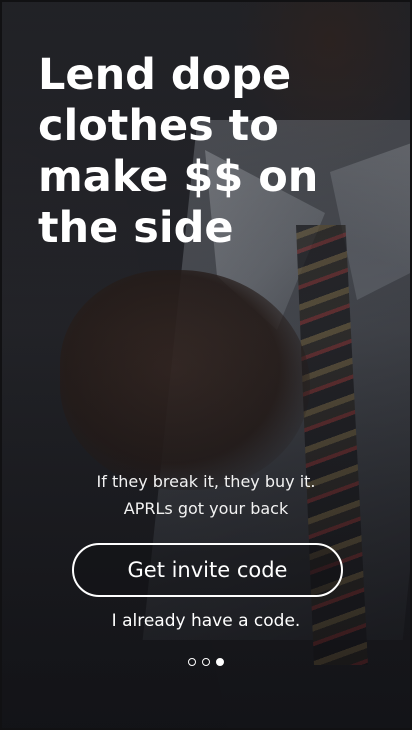 This screenshot has height=730, width=412. I want to click on page-indicator, so click(206, 662).